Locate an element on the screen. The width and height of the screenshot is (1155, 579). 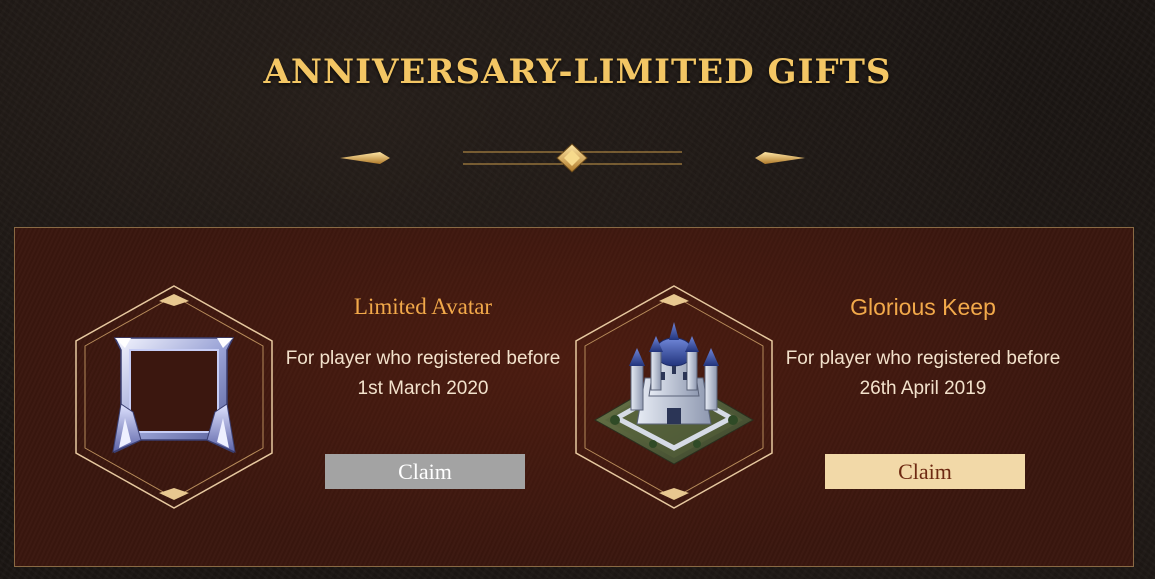
condition-date: 26th April 2019 is located at coordinates (923, 388).